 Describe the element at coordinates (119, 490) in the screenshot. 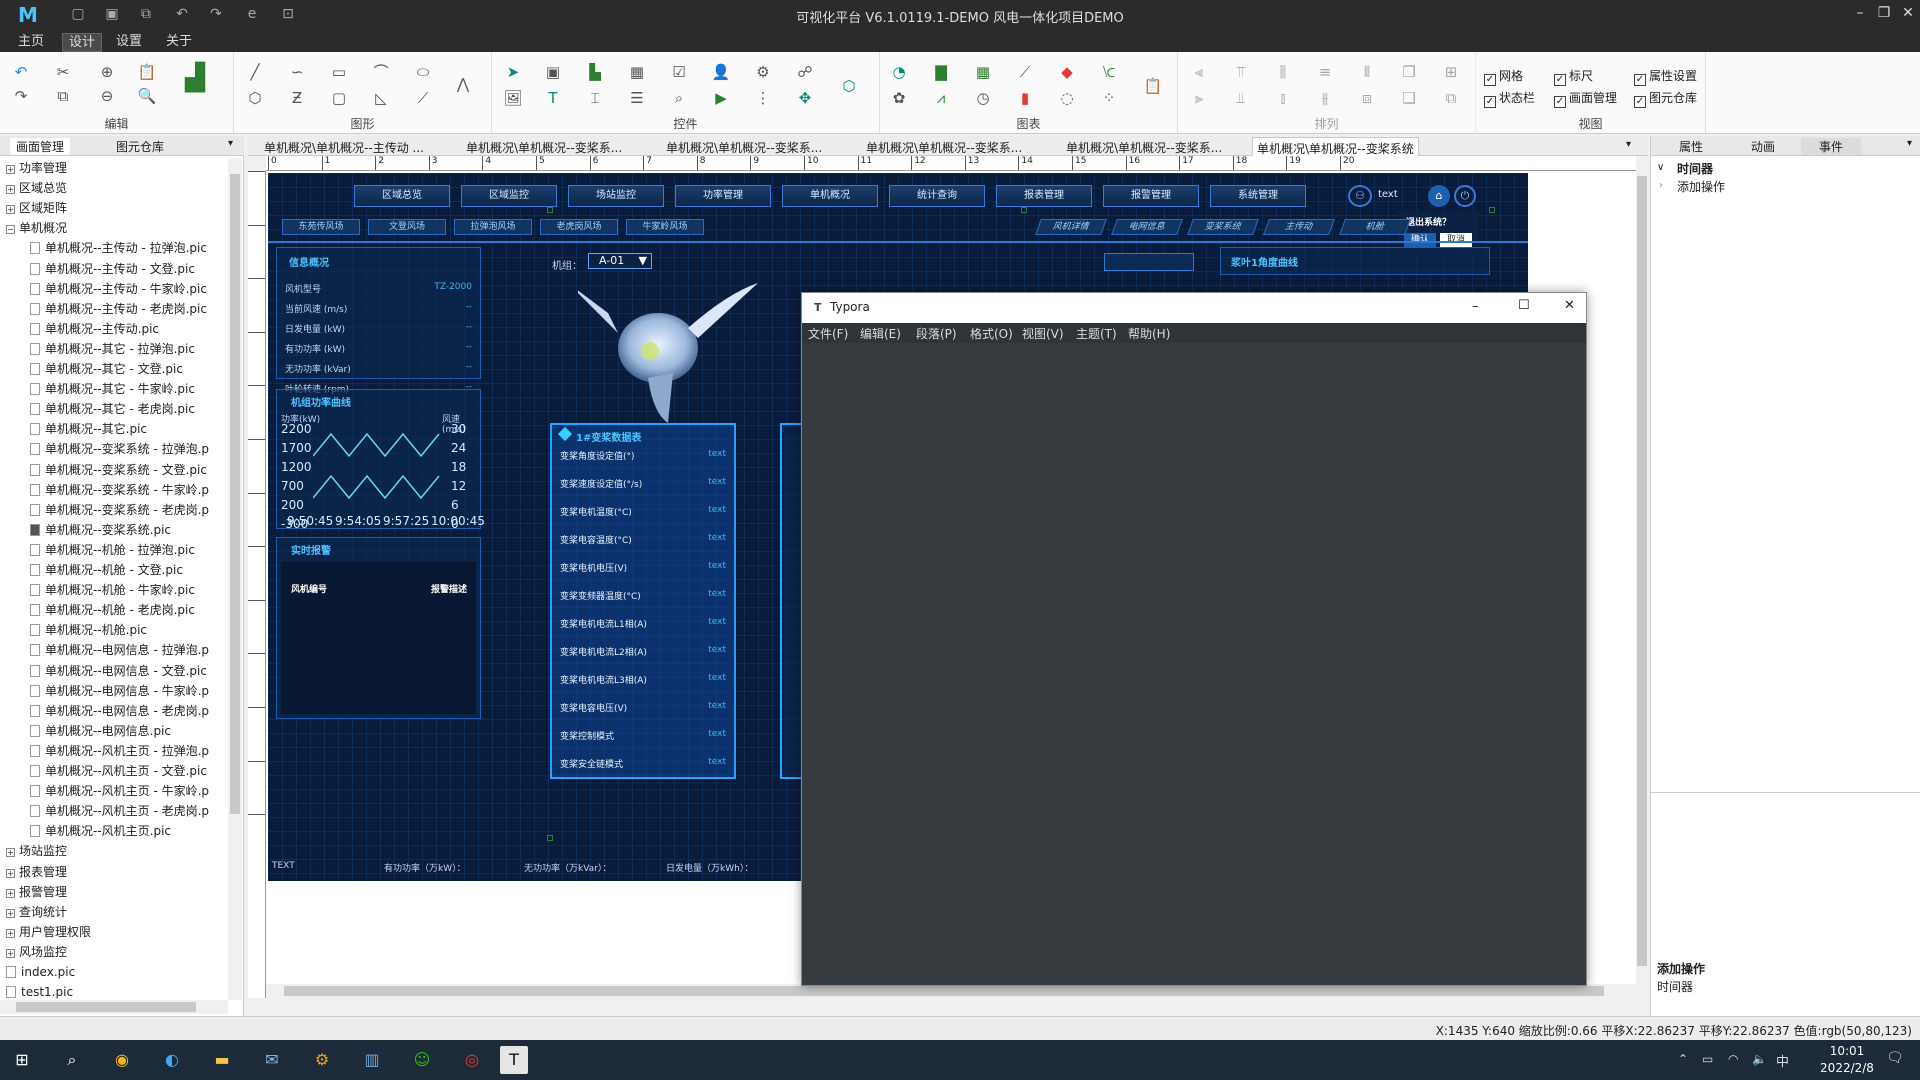

I see `tree-item: 单机概况--变桨系统 - 牛家岭.p` at that location.